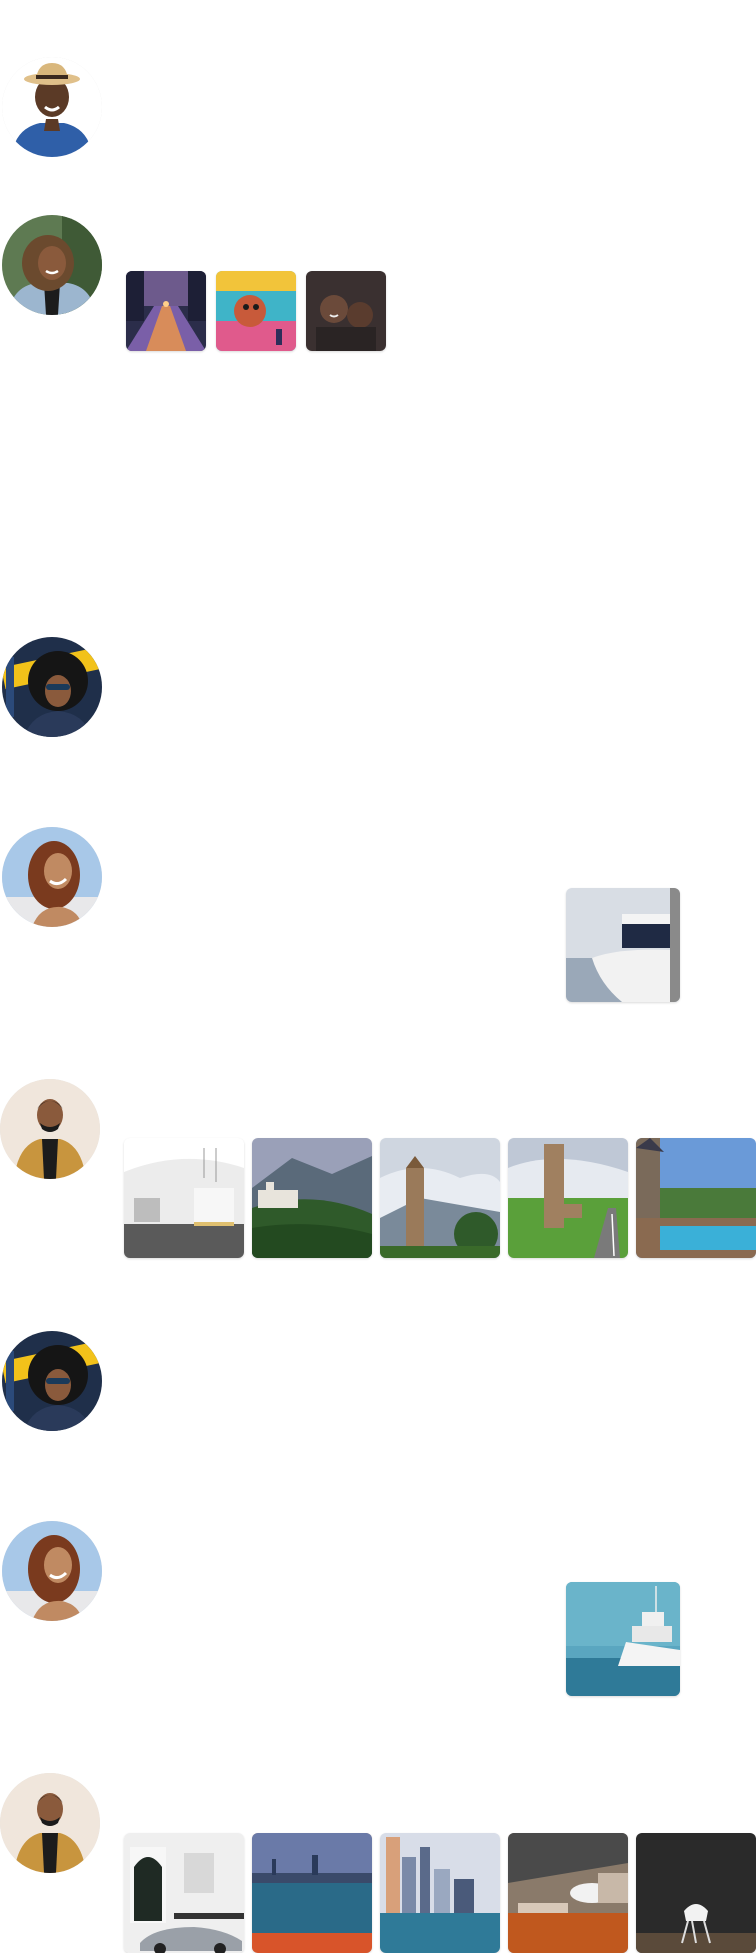 This screenshot has width=756, height=1953. What do you see at coordinates (346, 311) in the screenshot?
I see `couple-selfie-image` at bounding box center [346, 311].